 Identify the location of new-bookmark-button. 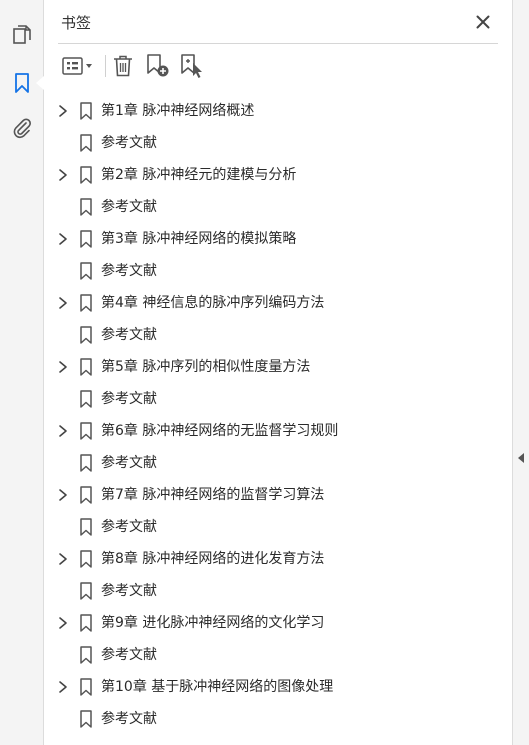
(158, 66).